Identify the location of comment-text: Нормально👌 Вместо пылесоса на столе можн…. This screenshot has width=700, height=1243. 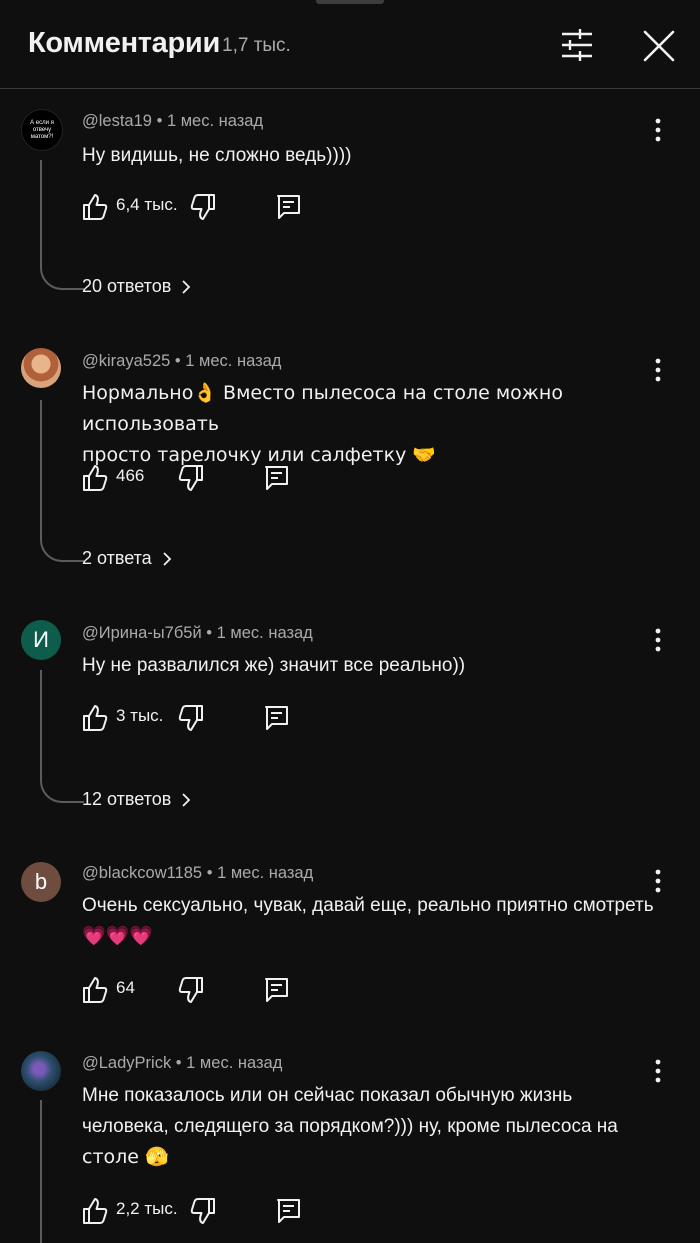
(362, 424).